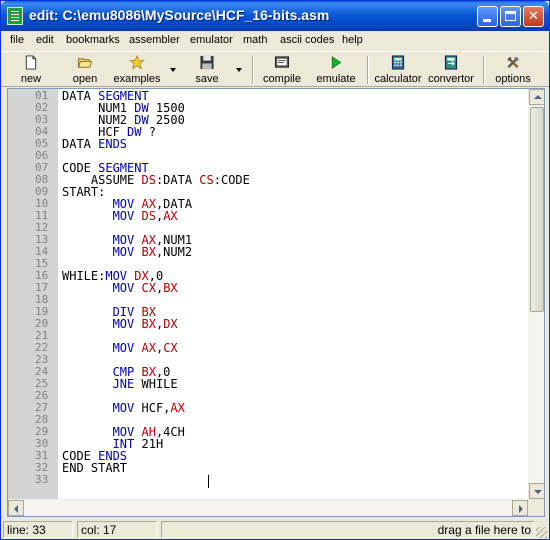 The image size is (550, 540). Describe the element at coordinates (207, 70) in the screenshot. I see `save-button: save` at that location.